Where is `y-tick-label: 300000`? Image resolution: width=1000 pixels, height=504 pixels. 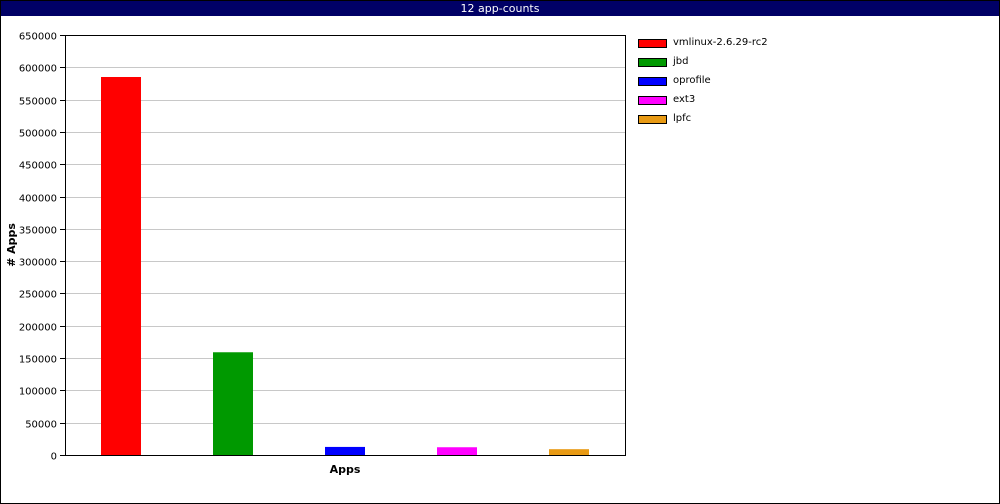 y-tick-label: 300000 is located at coordinates (38, 263).